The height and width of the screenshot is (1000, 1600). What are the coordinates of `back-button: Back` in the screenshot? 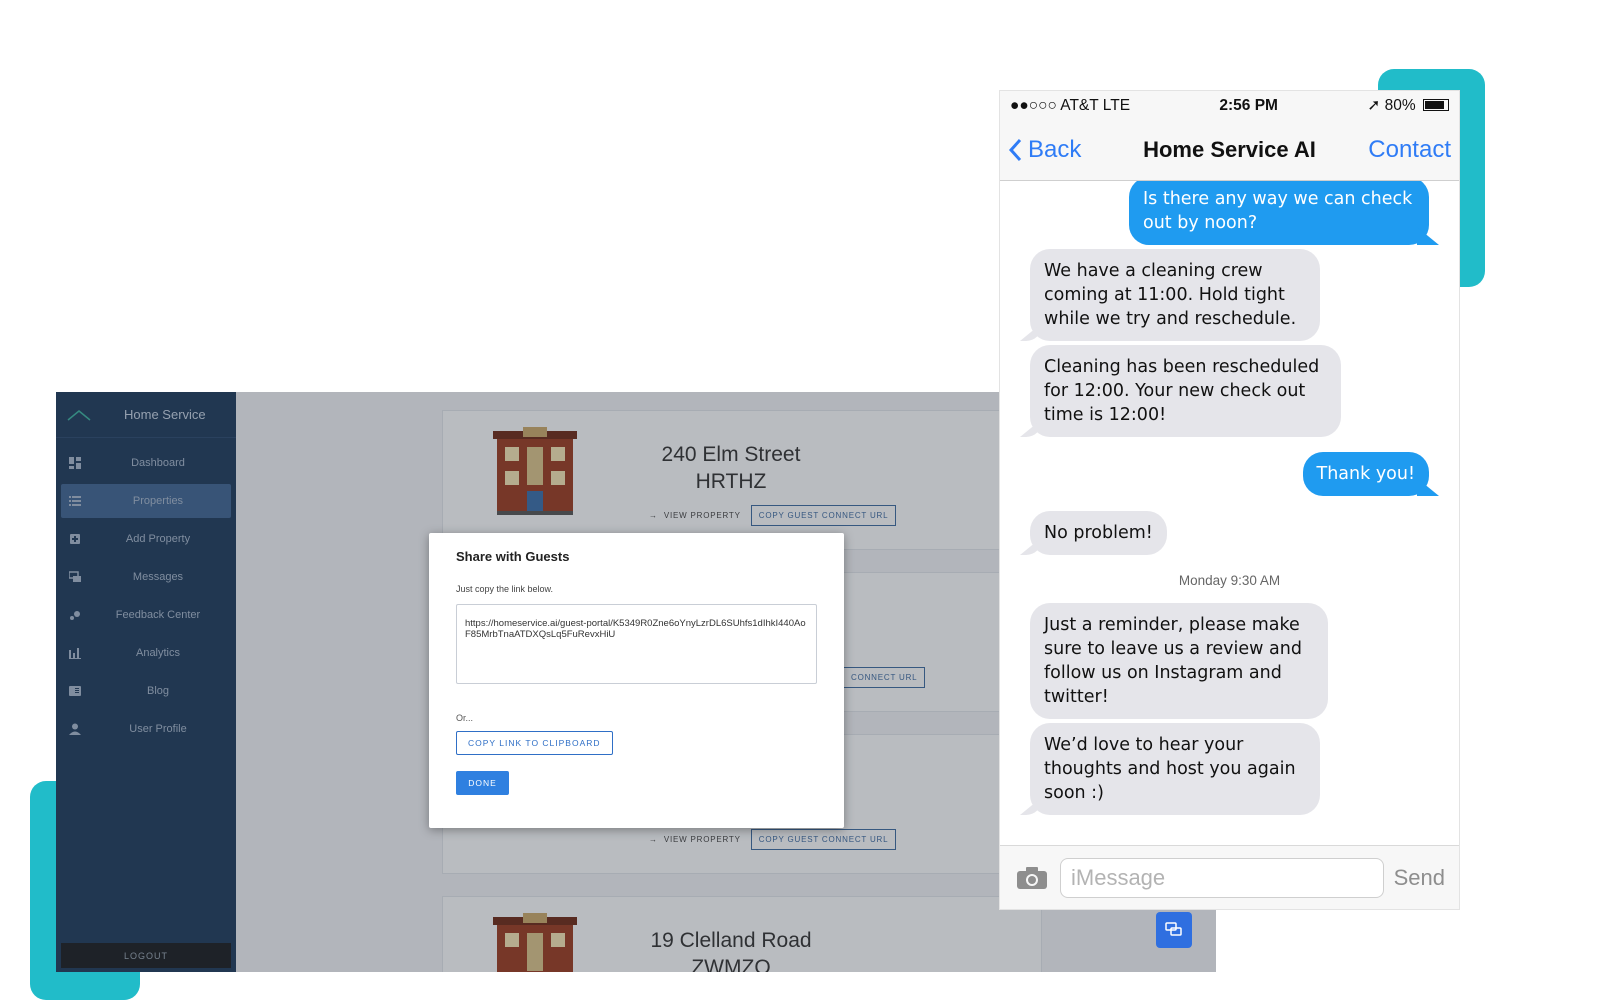 It's located at (1044, 150).